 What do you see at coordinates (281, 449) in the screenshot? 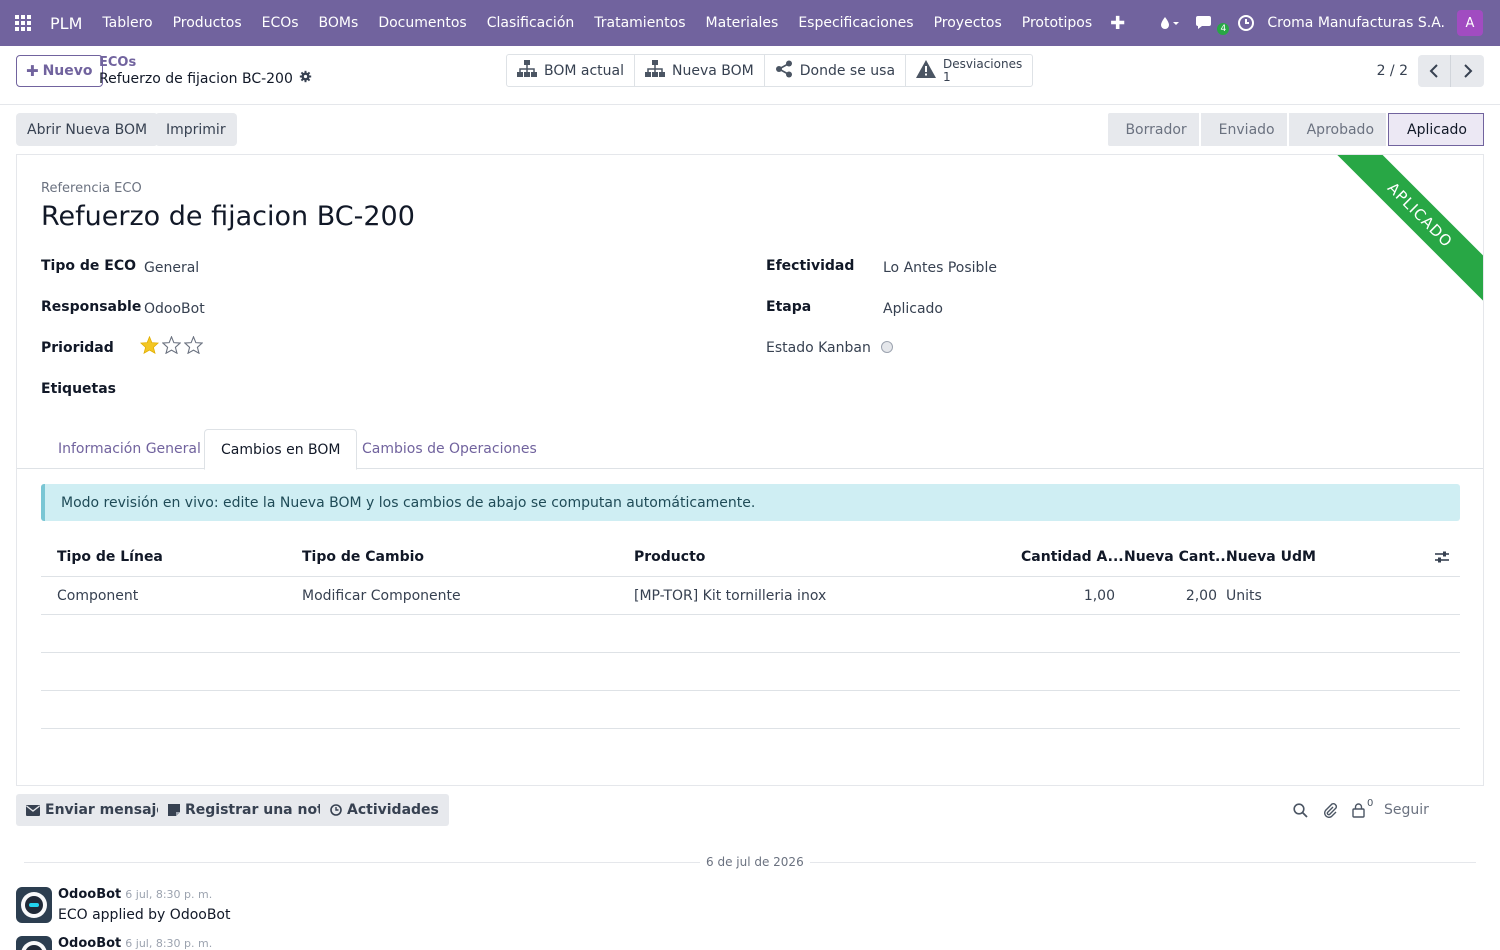
I see `tab-cambios-en-bom: Cambios en BOM` at bounding box center [281, 449].